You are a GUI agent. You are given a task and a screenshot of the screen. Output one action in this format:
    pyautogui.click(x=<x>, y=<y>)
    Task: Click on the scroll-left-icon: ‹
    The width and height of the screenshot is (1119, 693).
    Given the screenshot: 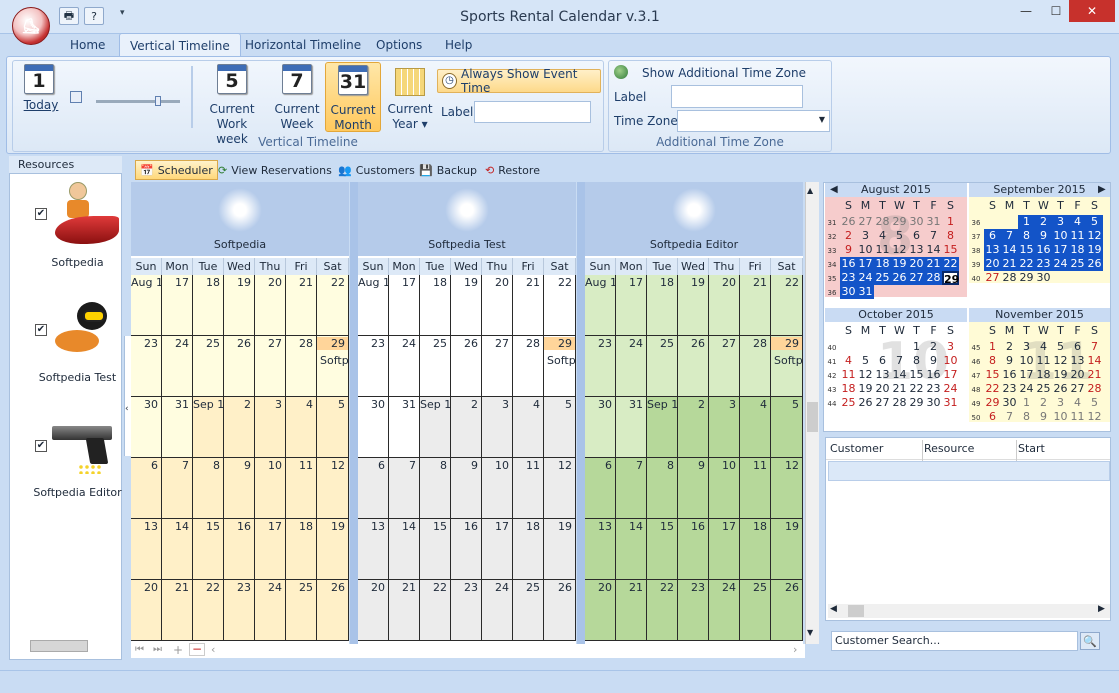 What is the action you would take?
    pyautogui.click(x=213, y=649)
    